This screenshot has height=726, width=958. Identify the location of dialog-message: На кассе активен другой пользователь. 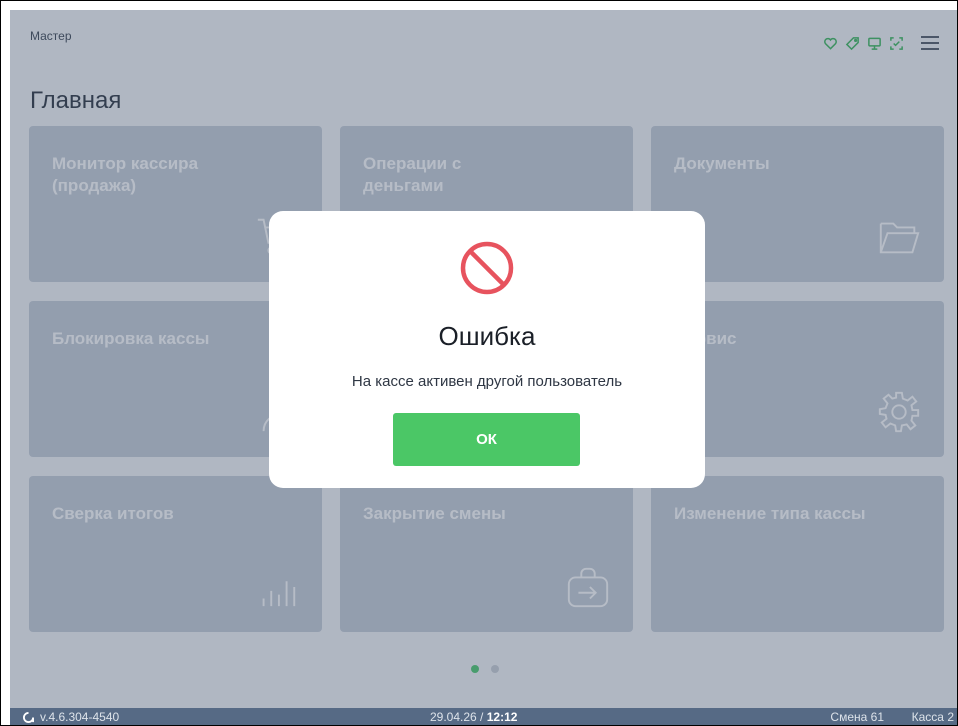
(487, 381).